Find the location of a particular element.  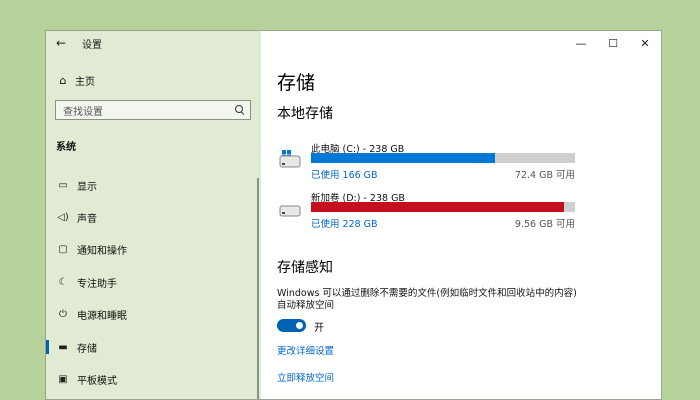

power-icon: ⏻ is located at coordinates (63, 315).